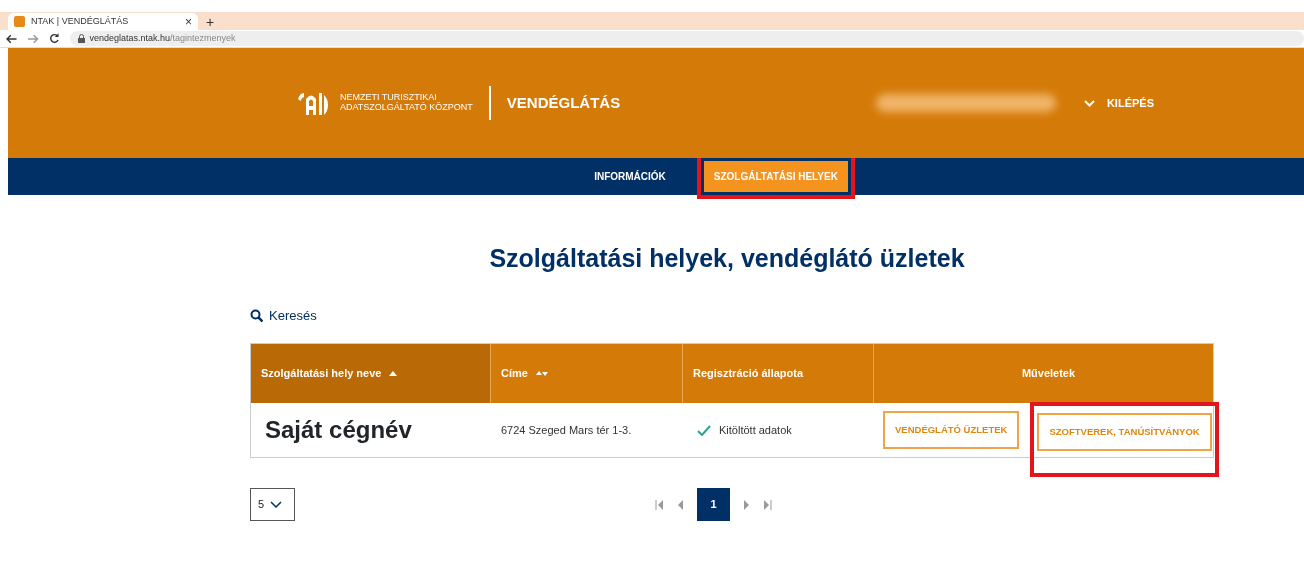 The width and height of the screenshot is (1304, 575). What do you see at coordinates (371, 373) in the screenshot?
I see `column-header: Szolgáltatási hely neve` at bounding box center [371, 373].